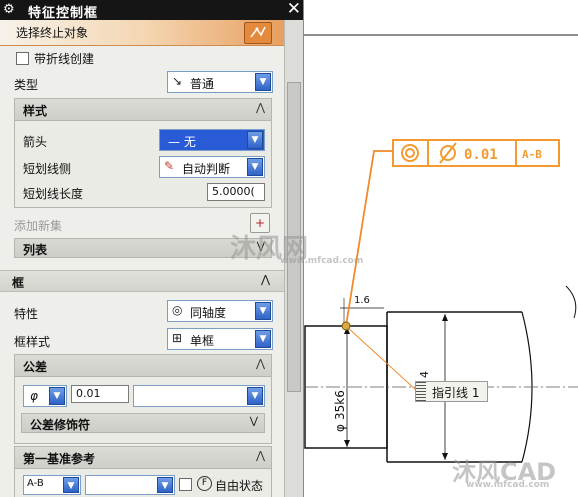 This screenshot has height=497, width=578. What do you see at coordinates (346, 326) in the screenshot?
I see `leader-anchor-point` at bounding box center [346, 326].